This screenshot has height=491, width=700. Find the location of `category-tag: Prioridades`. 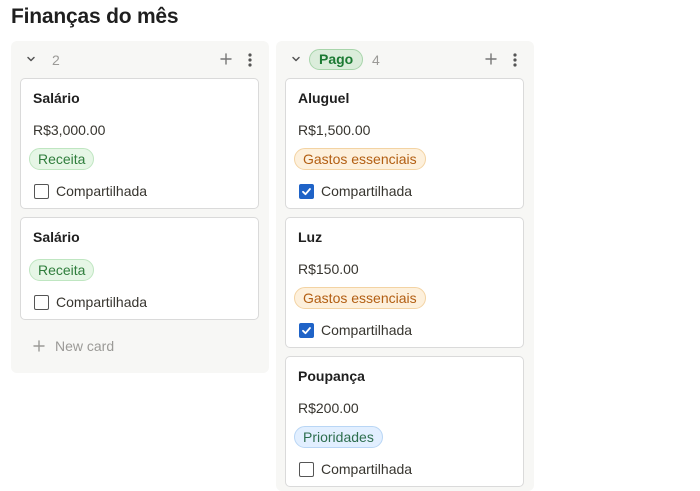

category-tag: Prioridades is located at coordinates (338, 437).